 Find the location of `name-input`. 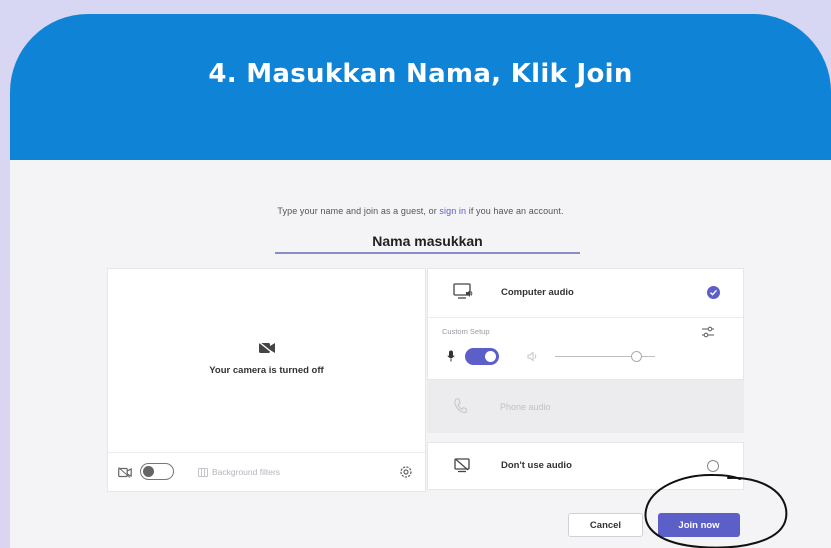

name-input is located at coordinates (427, 242).